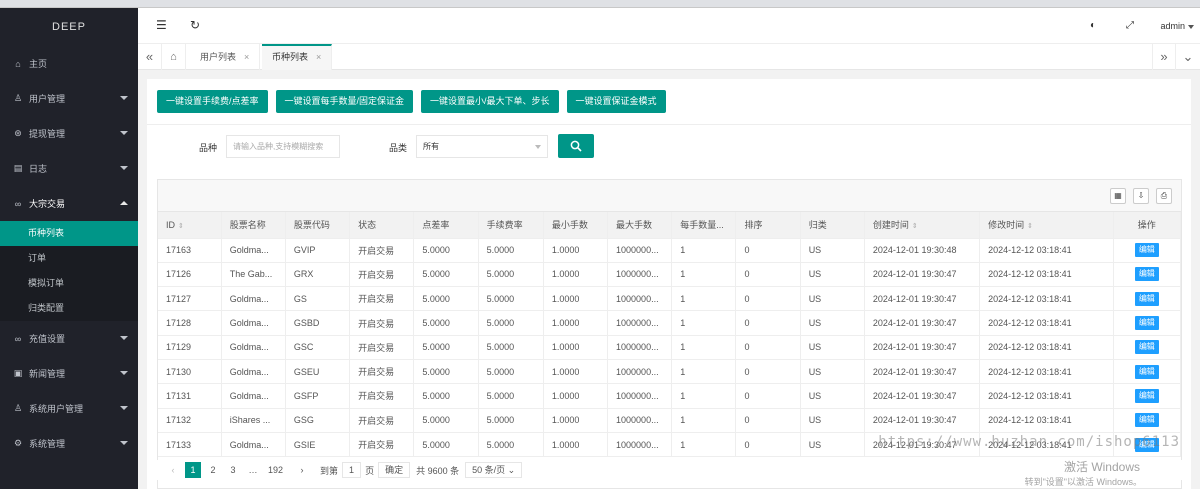 This screenshot has height=489, width=1200. Describe the element at coordinates (247, 225) in the screenshot. I see `column-header-label: 股票名称` at that location.